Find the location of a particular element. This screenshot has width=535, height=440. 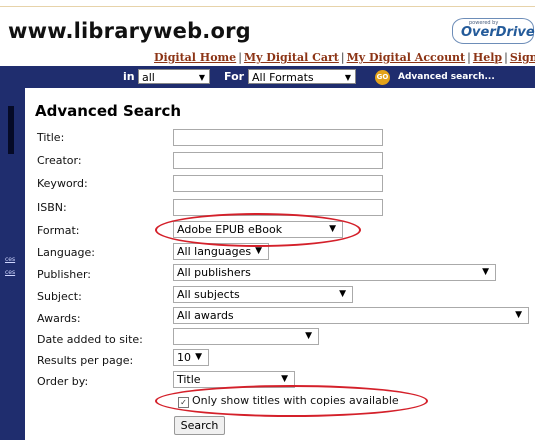

isbn-label: ISBN: is located at coordinates (52, 207).